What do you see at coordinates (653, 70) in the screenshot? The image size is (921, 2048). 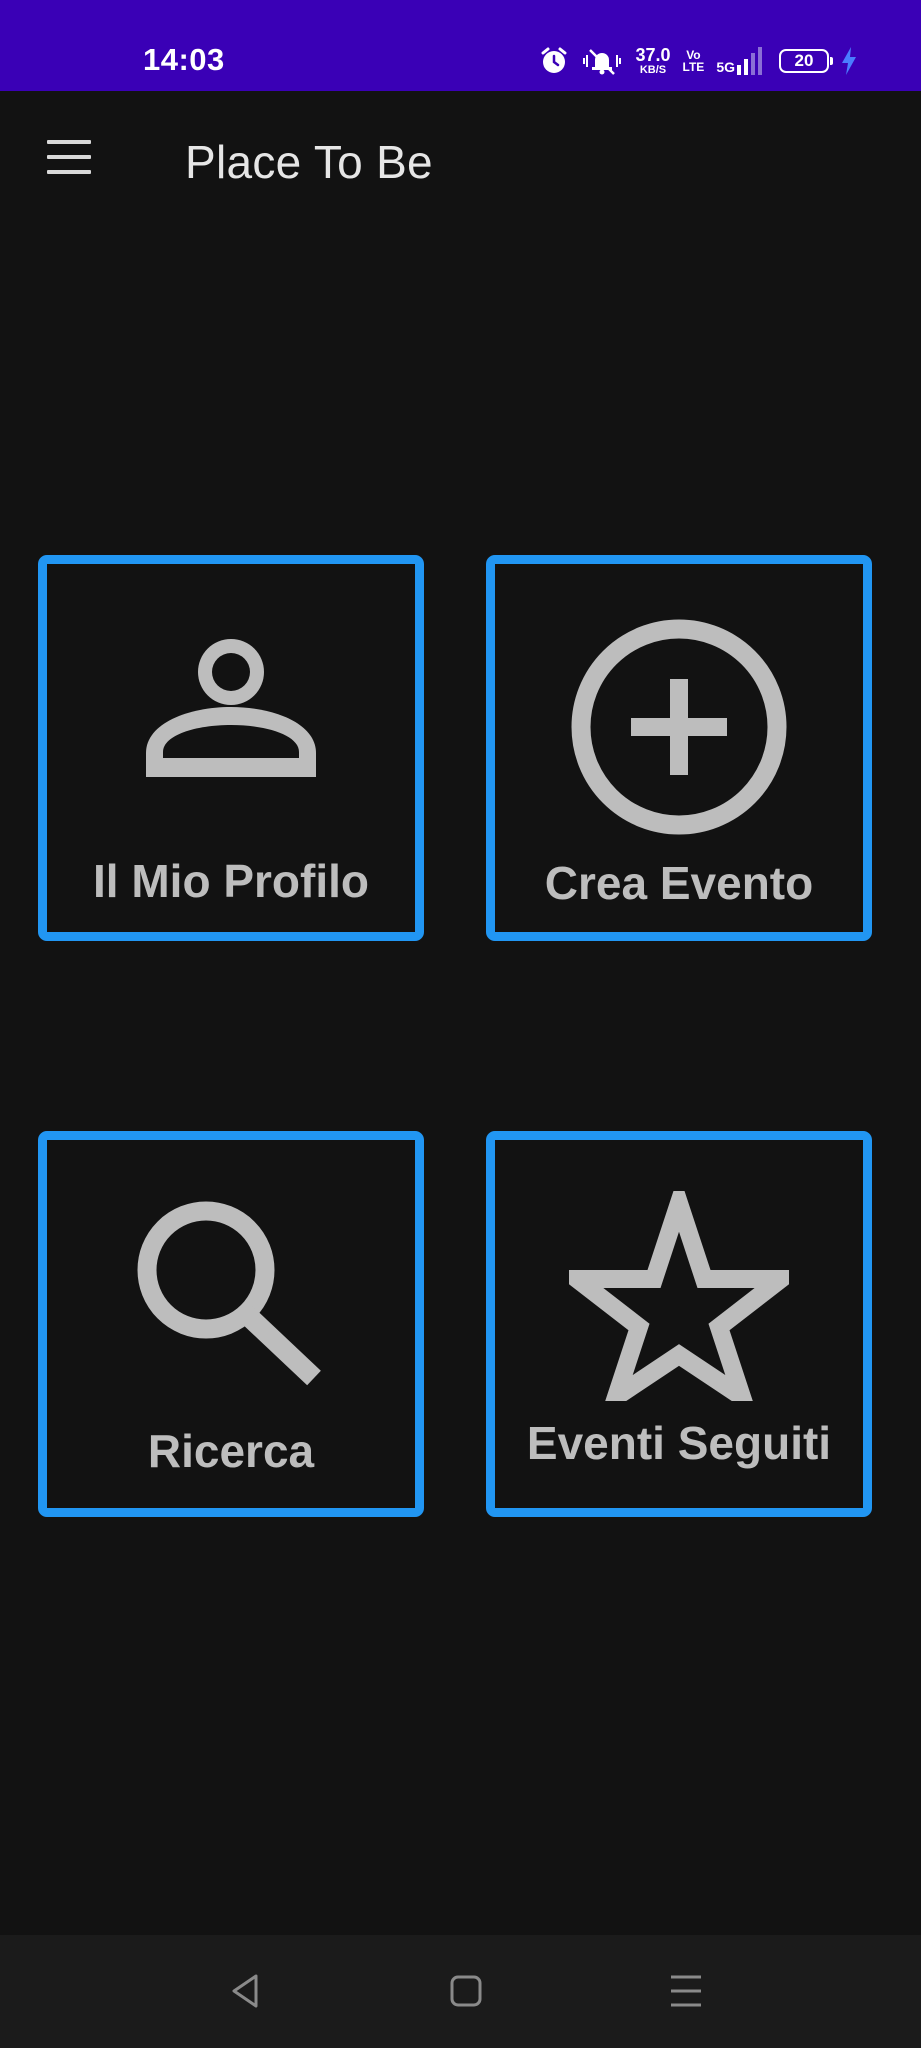 I see `speed-unit: KB/S` at bounding box center [653, 70].